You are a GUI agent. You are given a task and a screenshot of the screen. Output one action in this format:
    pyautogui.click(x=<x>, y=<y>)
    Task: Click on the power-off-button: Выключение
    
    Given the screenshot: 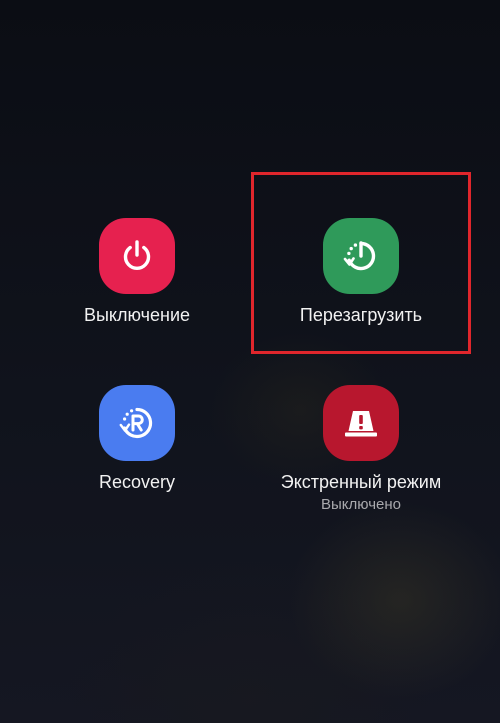 What is the action you would take?
    pyautogui.click(x=137, y=272)
    